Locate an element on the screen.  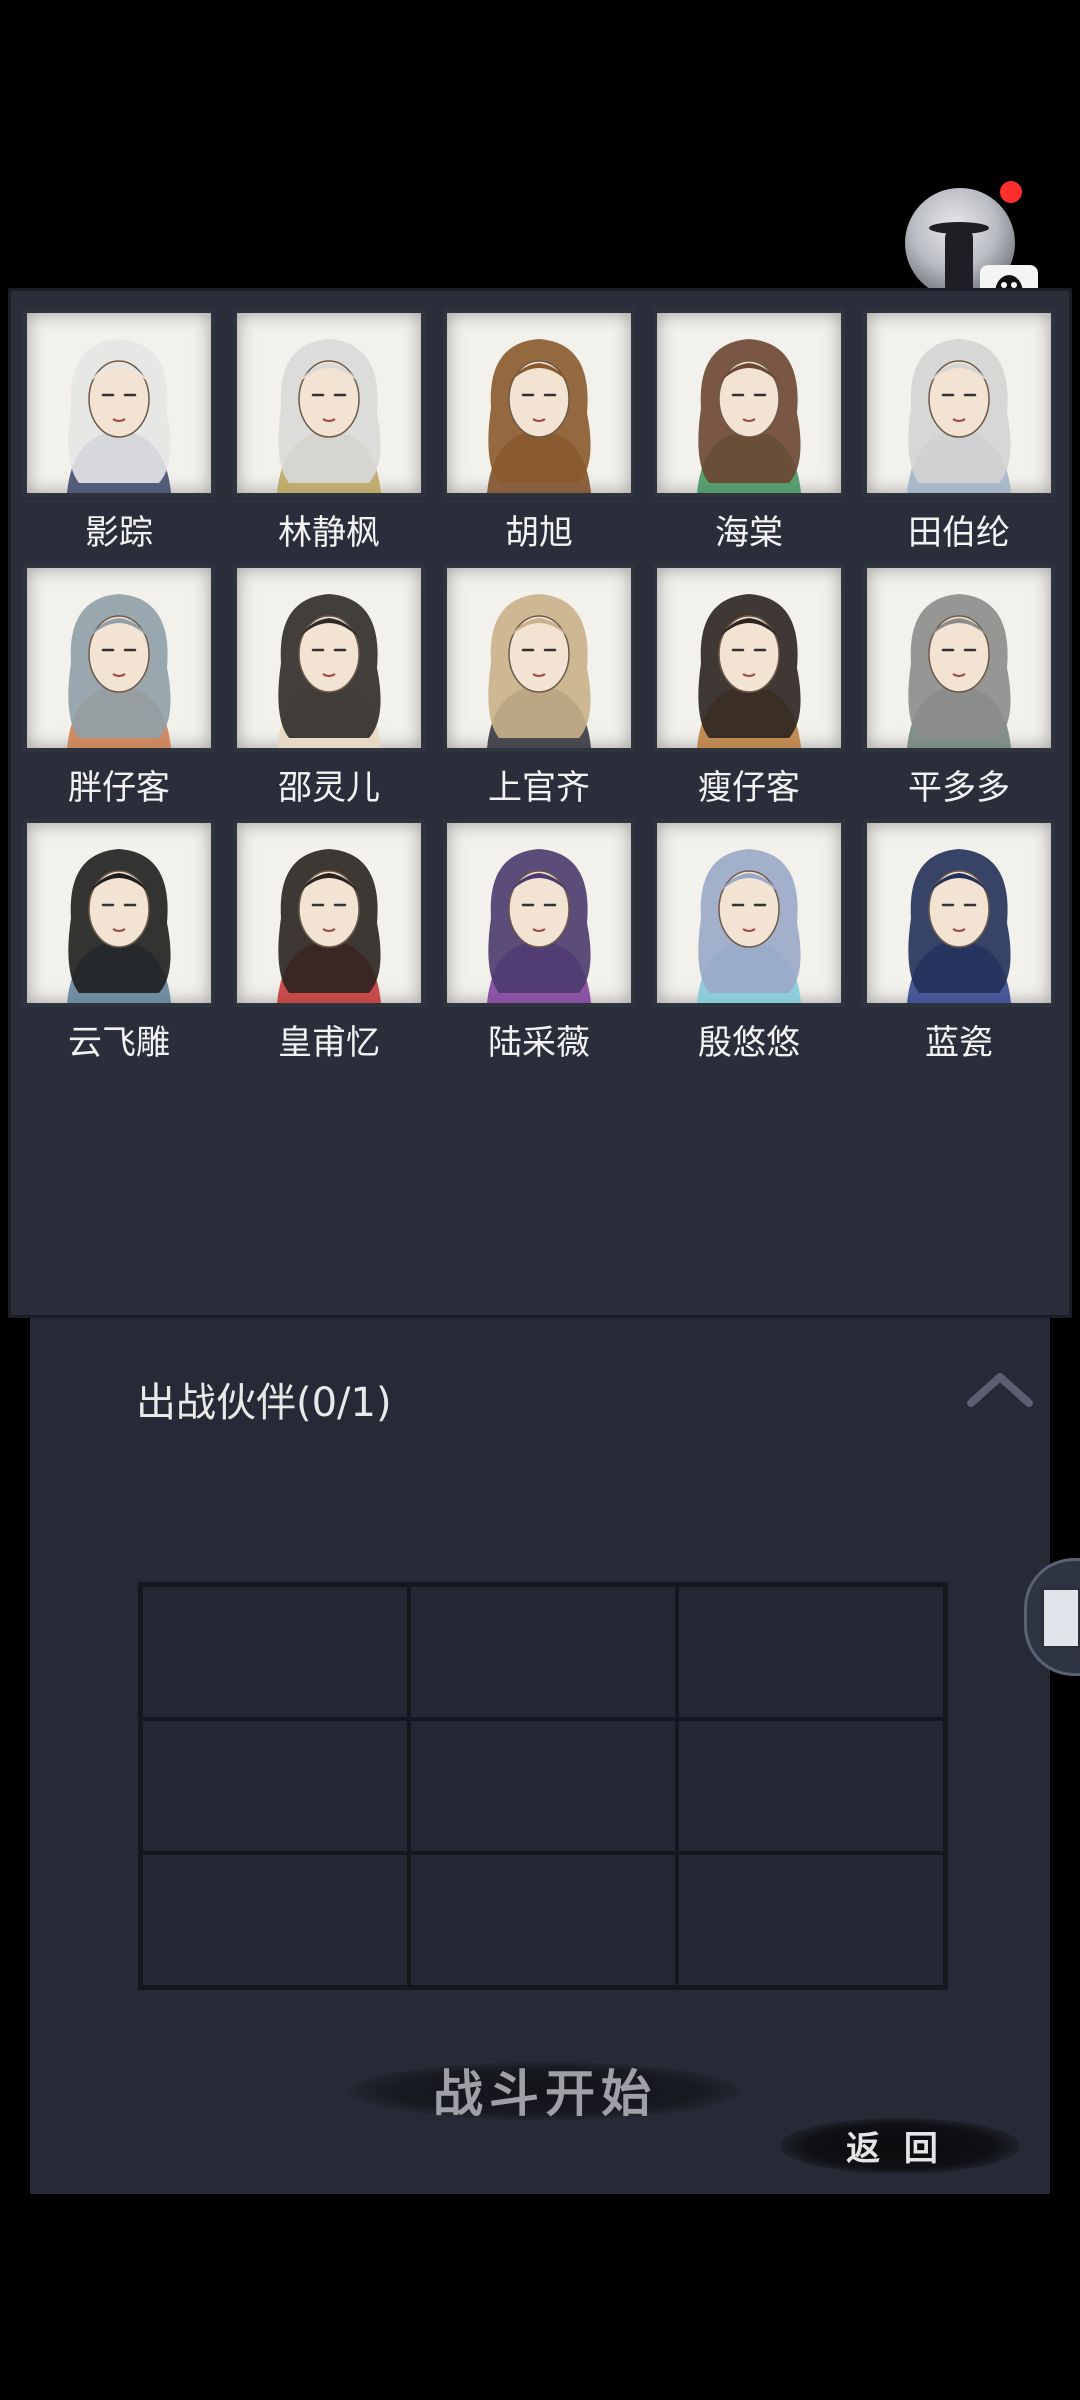
character-name: 皇甫忆 is located at coordinates (329, 1043).